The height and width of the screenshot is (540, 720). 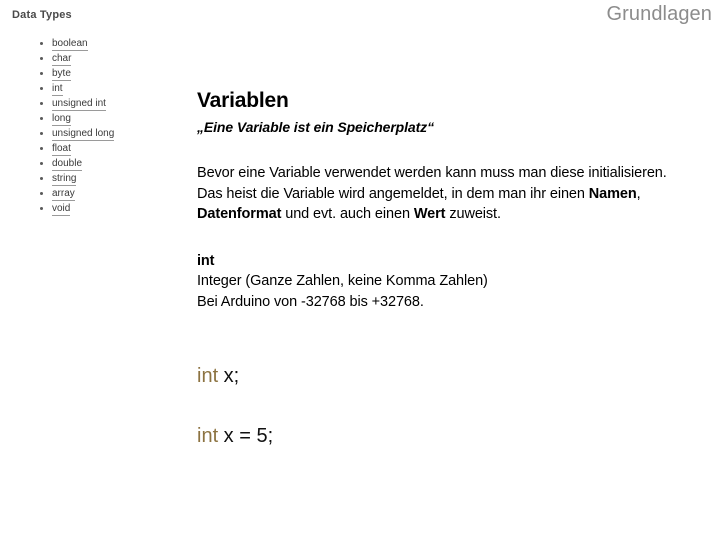 What do you see at coordinates (97, 88) in the screenshot?
I see `list-item: int` at bounding box center [97, 88].